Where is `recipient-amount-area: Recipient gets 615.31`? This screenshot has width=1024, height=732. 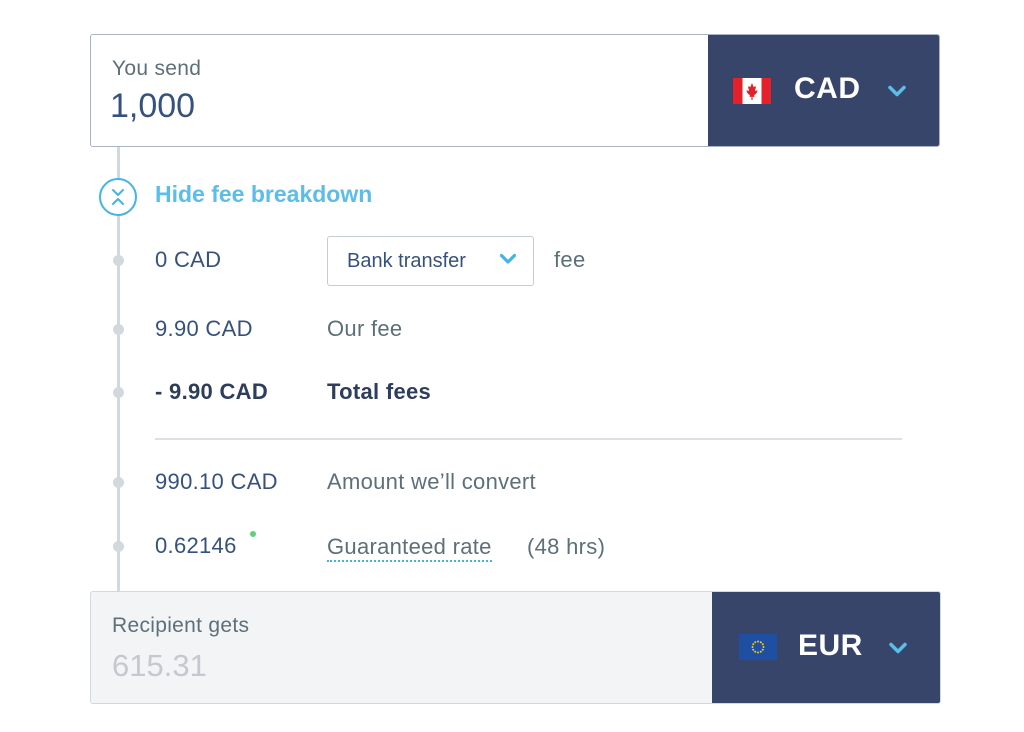
recipient-amount-area: Recipient gets 615.31 is located at coordinates (402, 647).